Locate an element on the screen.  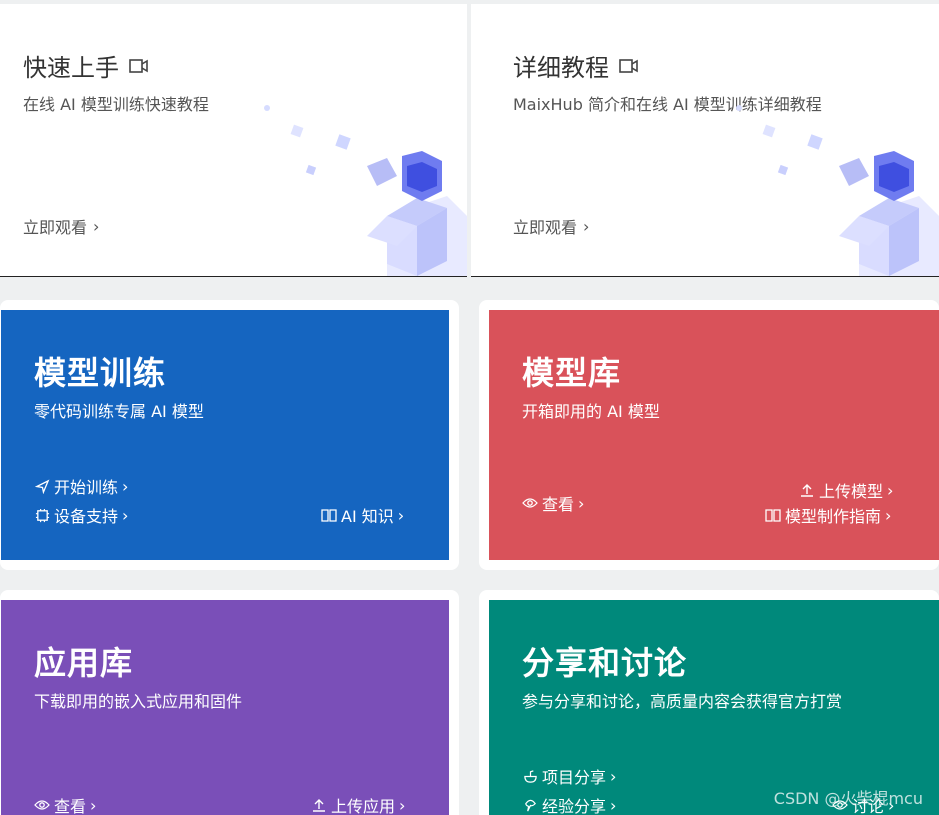
chip-icon is located at coordinates (42, 515).